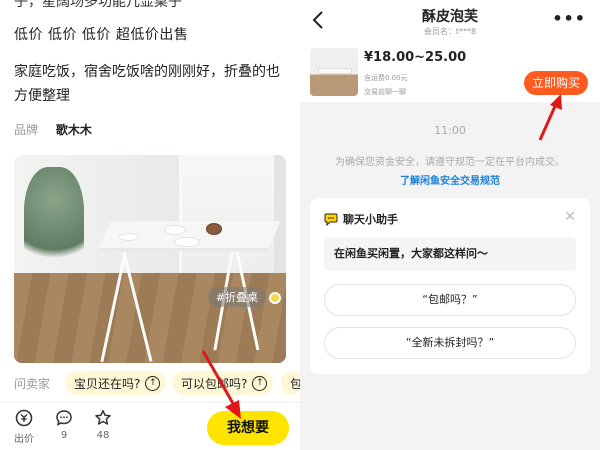 The image size is (600, 450). Describe the element at coordinates (295, 383) in the screenshot. I see `chip-label: 包` at that location.